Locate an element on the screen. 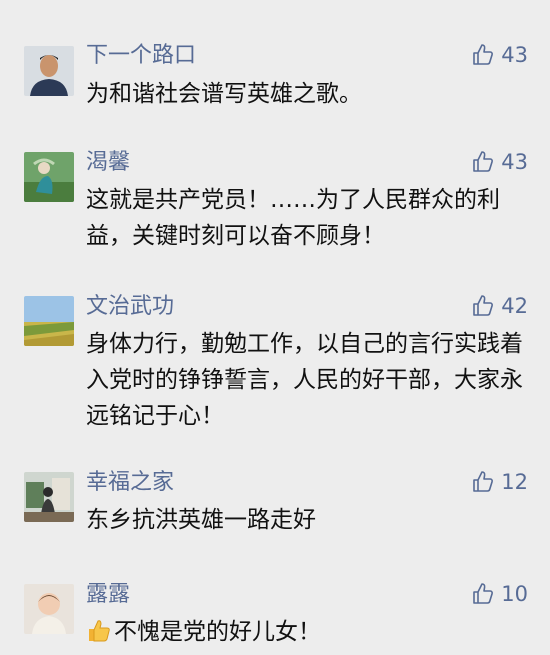 This screenshot has height=655, width=550. comment-text-row: 不愧是党的好儿女！ is located at coordinates (308, 632).